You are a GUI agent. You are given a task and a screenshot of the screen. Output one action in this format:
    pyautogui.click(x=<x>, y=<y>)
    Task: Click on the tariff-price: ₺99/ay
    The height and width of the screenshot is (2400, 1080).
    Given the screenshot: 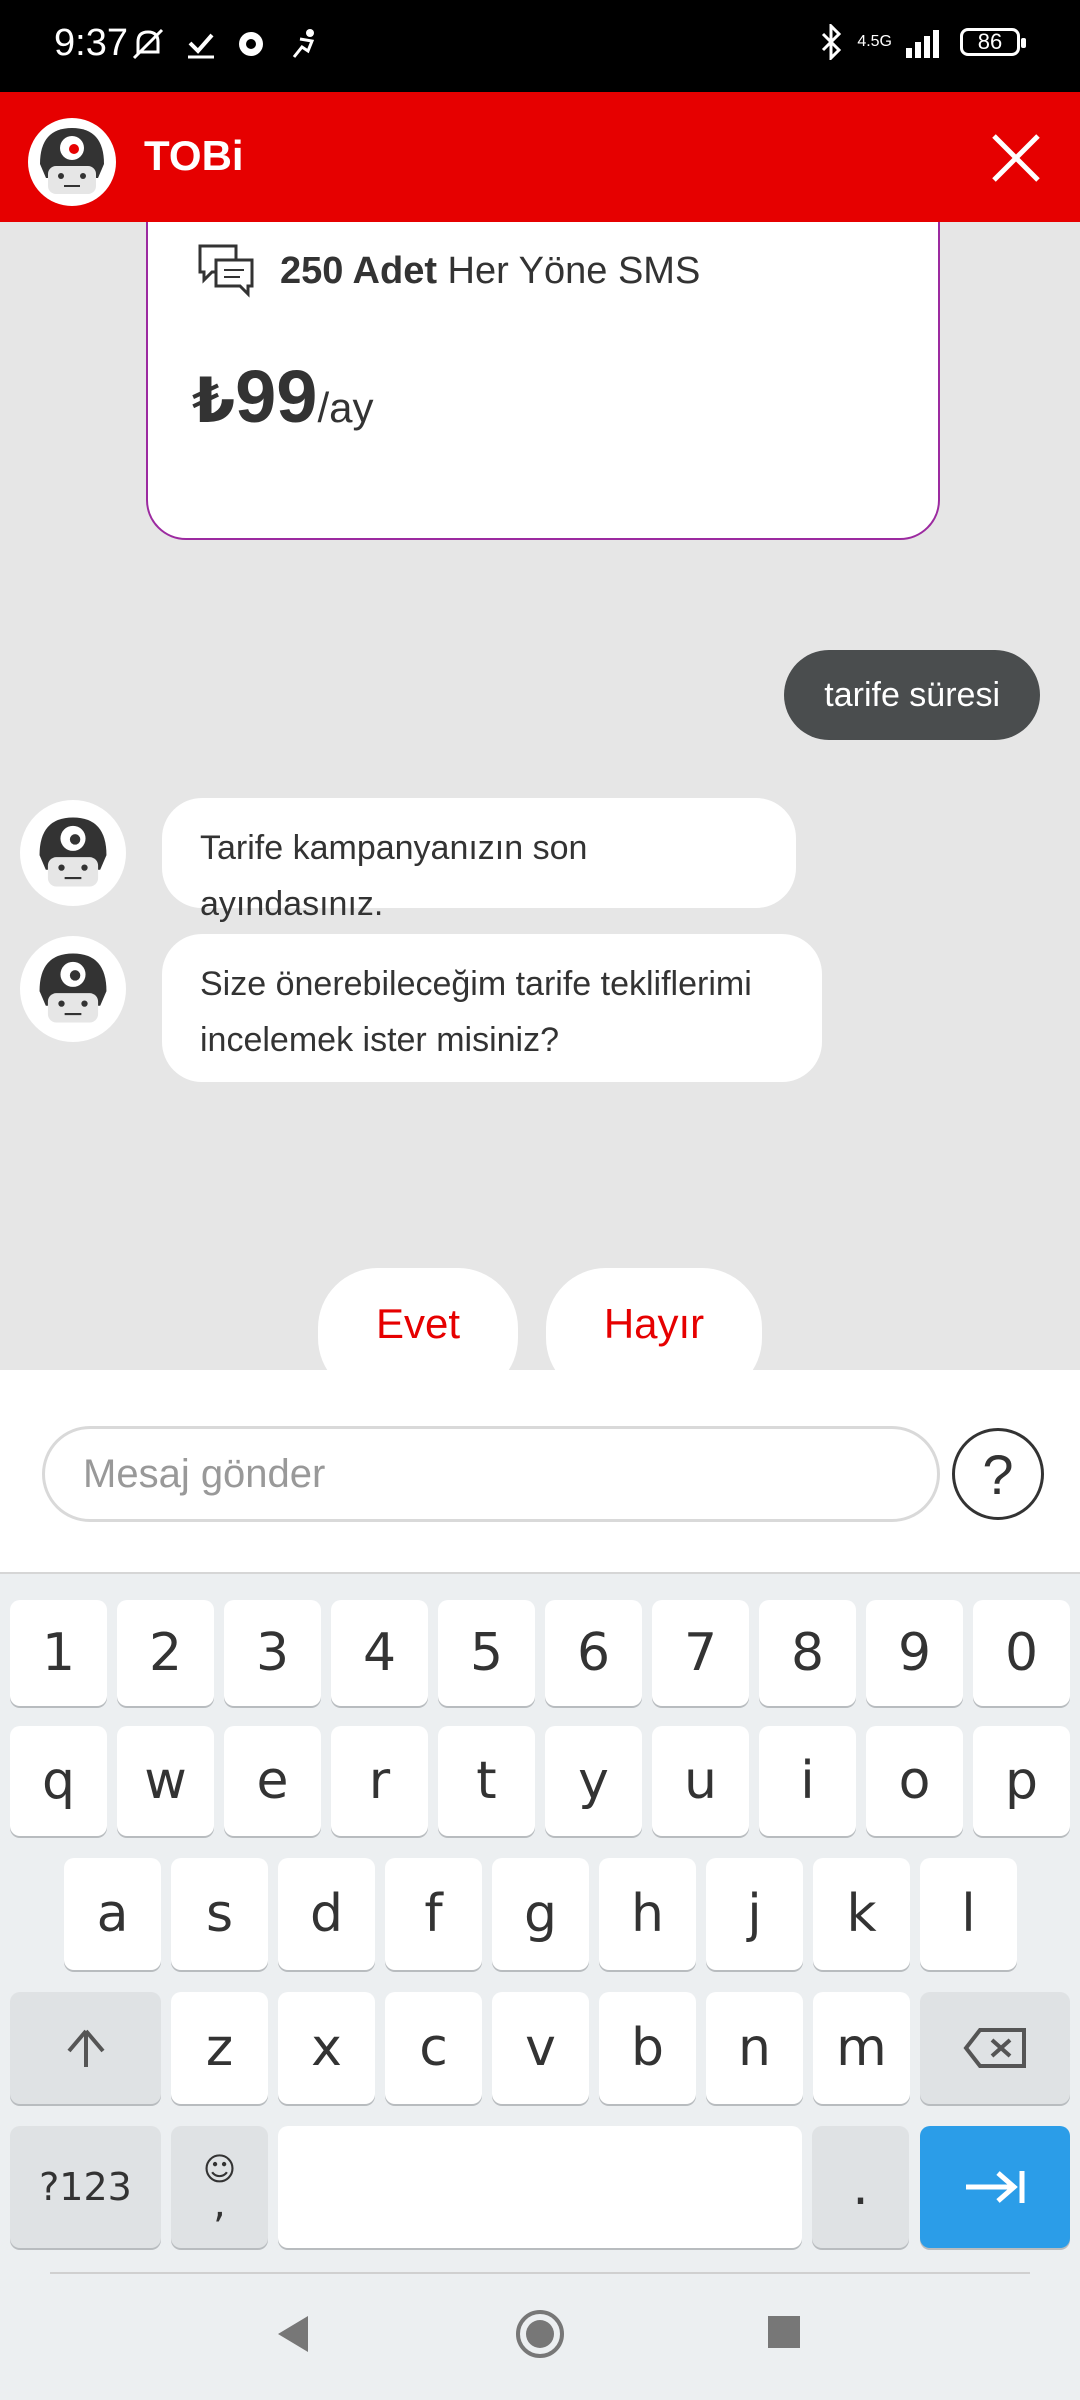 What is the action you would take?
    pyautogui.click(x=282, y=396)
    